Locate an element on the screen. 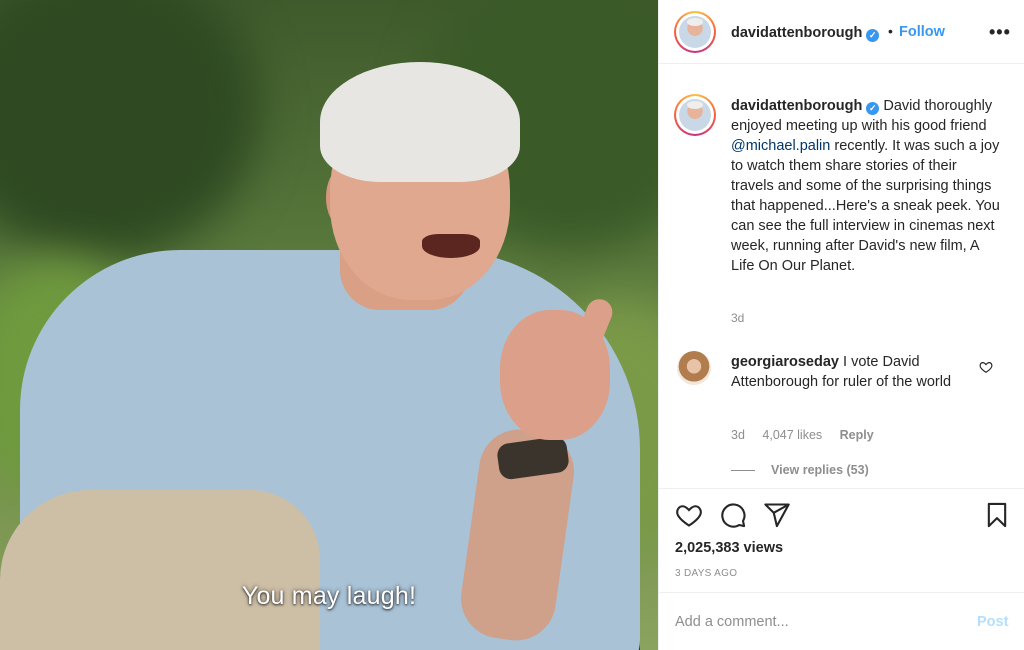 The width and height of the screenshot is (1024, 650). background-foliage is located at coordinates (130, 130).